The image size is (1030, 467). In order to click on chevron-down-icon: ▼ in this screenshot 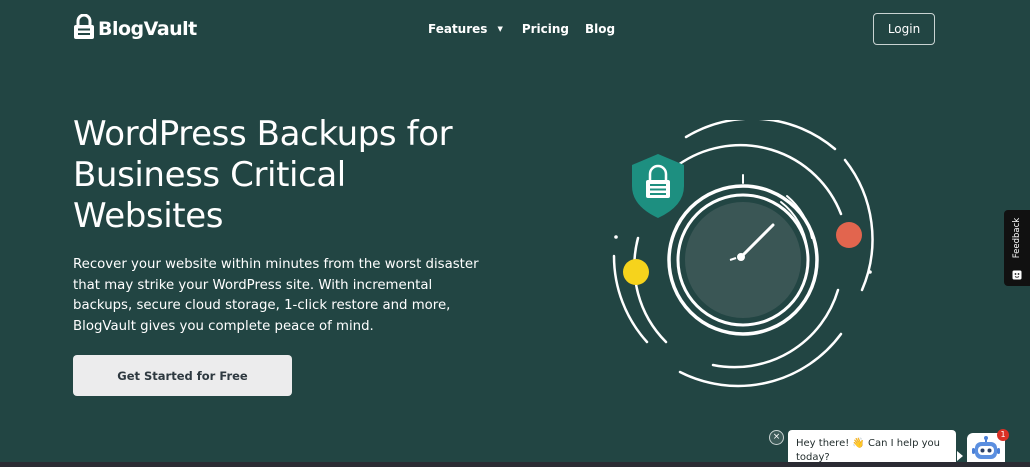, I will do `click(500, 29)`.